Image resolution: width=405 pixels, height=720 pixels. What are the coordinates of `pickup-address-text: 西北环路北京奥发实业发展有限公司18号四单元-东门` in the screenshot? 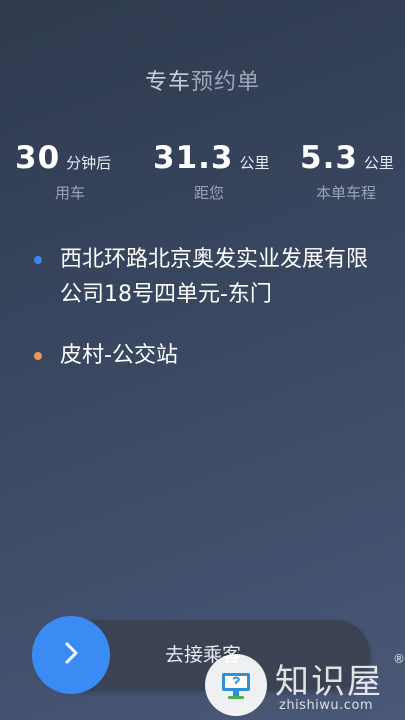 It's located at (214, 277).